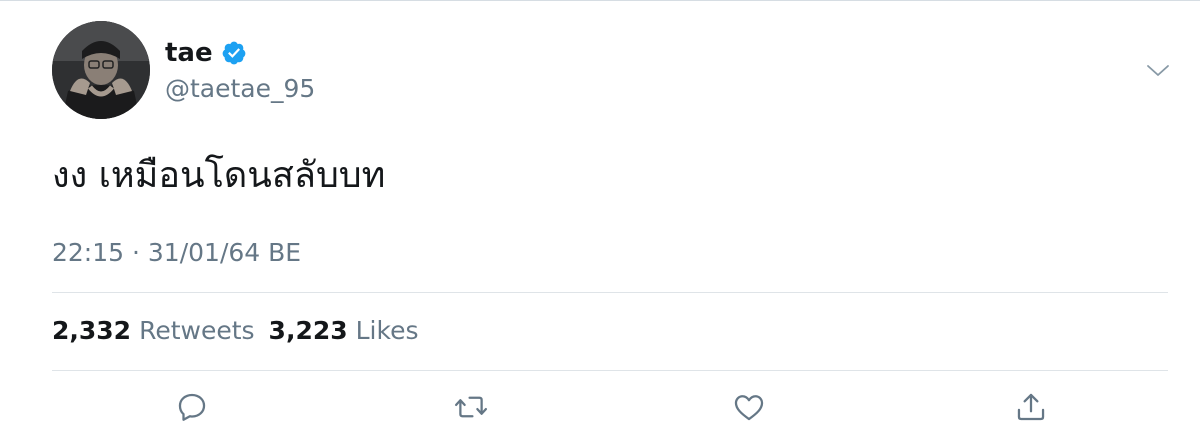 This screenshot has height=443, width=1200. I want to click on likes-stat: 3,223 Likes, so click(344, 331).